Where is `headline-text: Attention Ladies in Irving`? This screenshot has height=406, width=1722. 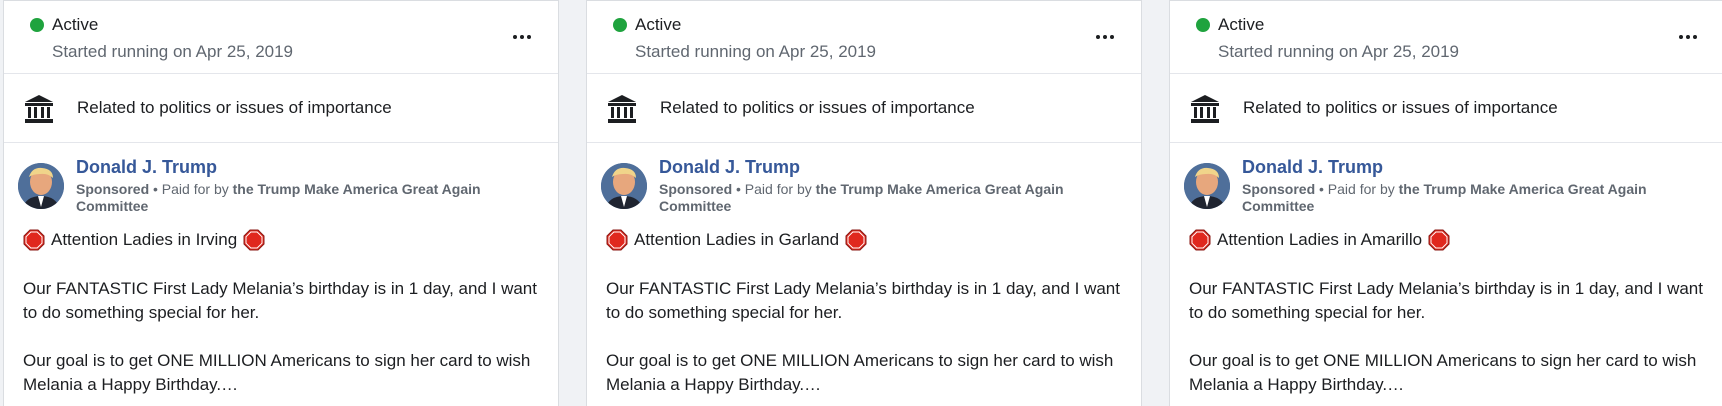
headline-text: Attention Ladies in Irving is located at coordinates (144, 239).